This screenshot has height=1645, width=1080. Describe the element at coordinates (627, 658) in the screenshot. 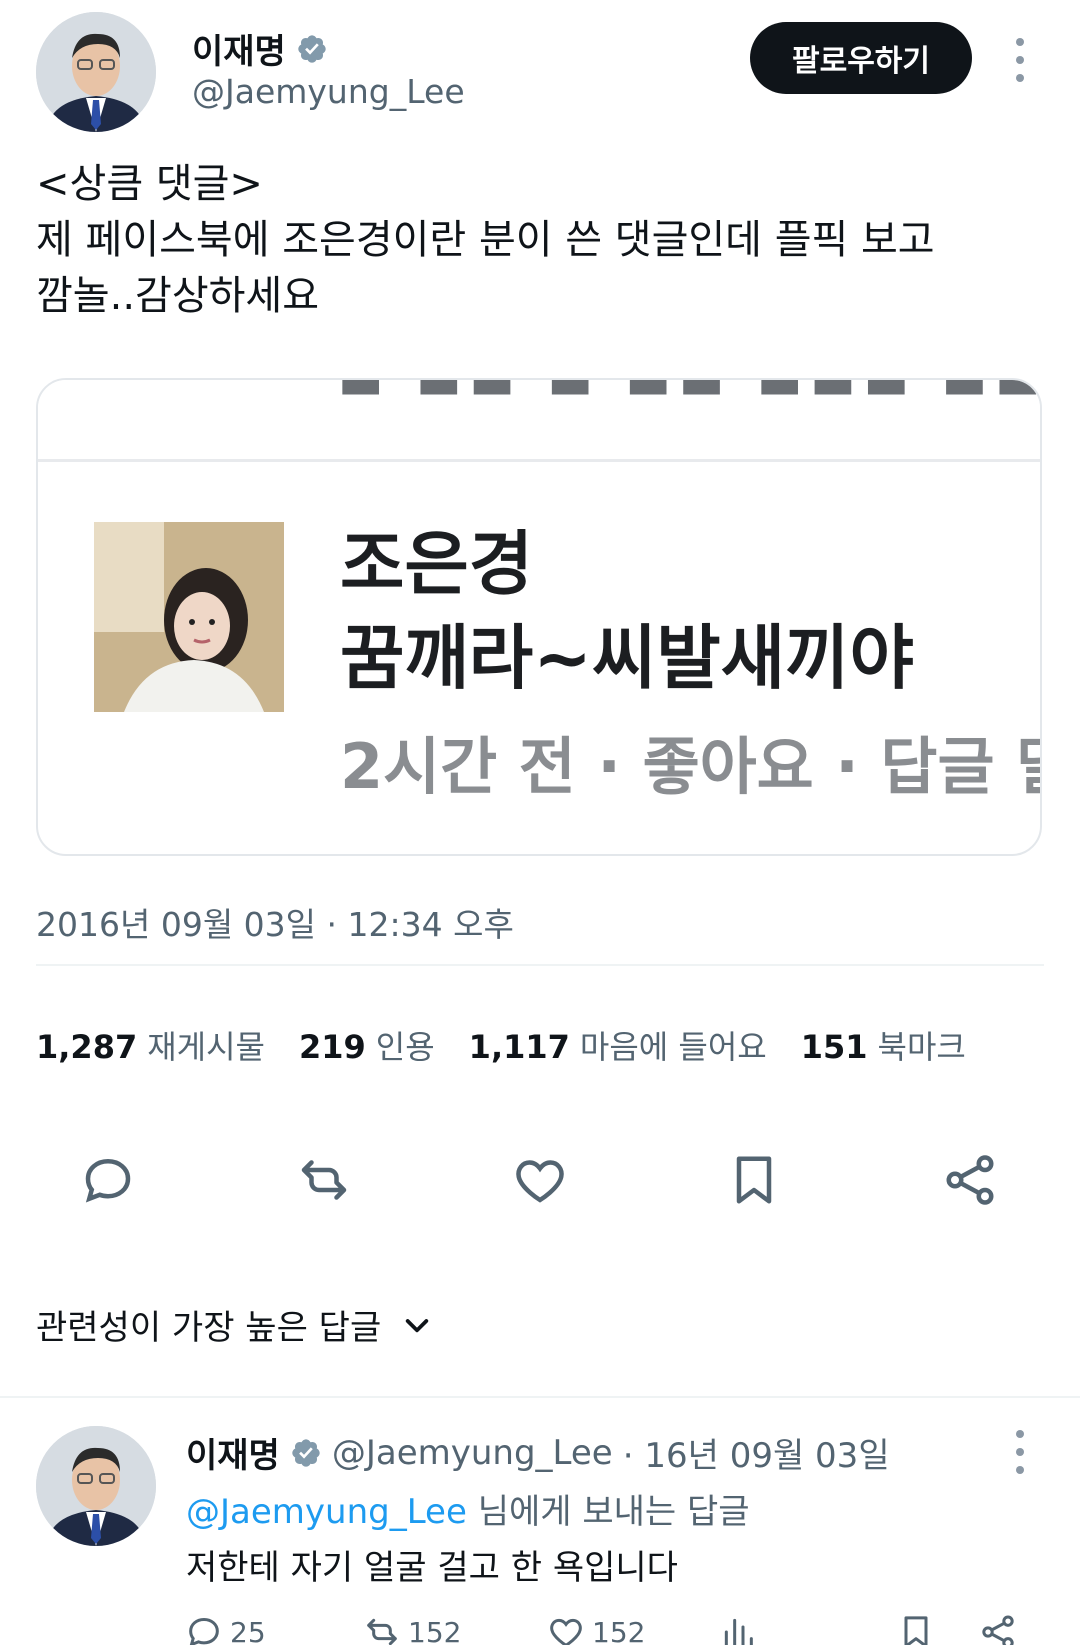

I see `comment-text: 꿈깨라~씨발새끼야` at that location.